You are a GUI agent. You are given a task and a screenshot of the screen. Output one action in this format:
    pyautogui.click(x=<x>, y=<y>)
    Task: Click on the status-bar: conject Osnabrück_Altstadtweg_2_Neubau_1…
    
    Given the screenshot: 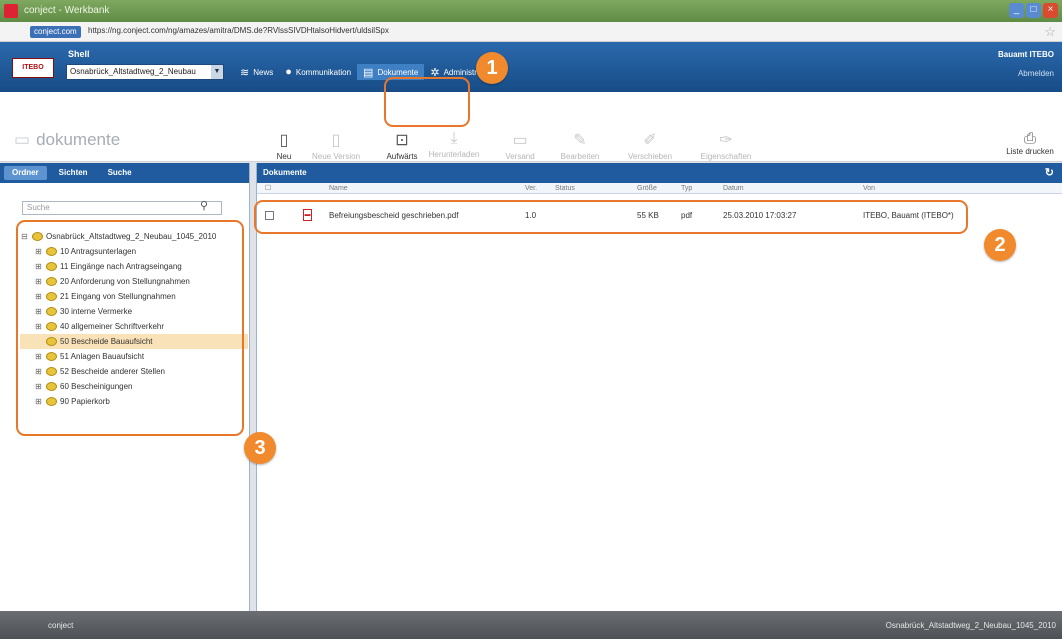 What is the action you would take?
    pyautogui.click(x=531, y=625)
    